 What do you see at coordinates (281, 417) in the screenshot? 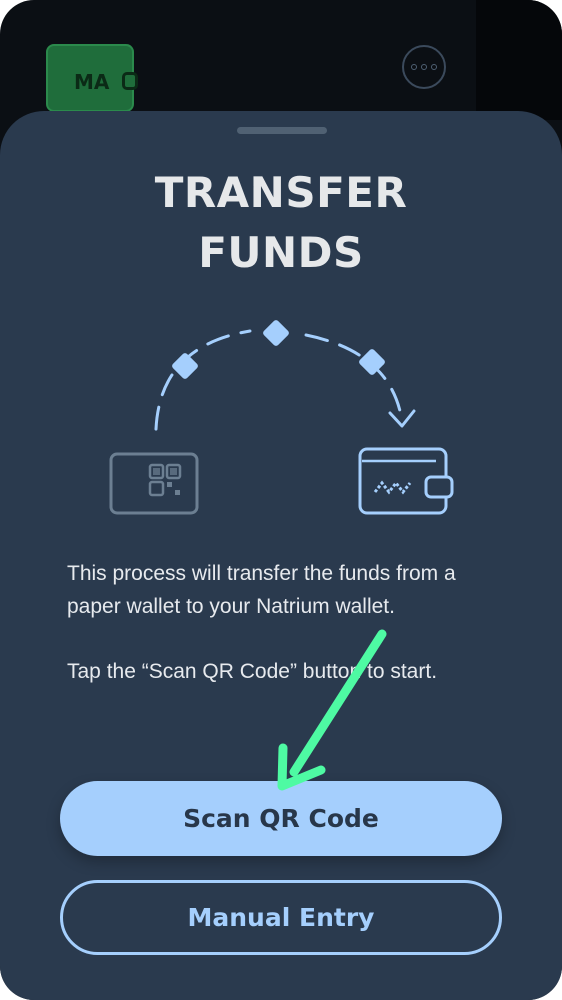
I see `transfer-illustration` at bounding box center [281, 417].